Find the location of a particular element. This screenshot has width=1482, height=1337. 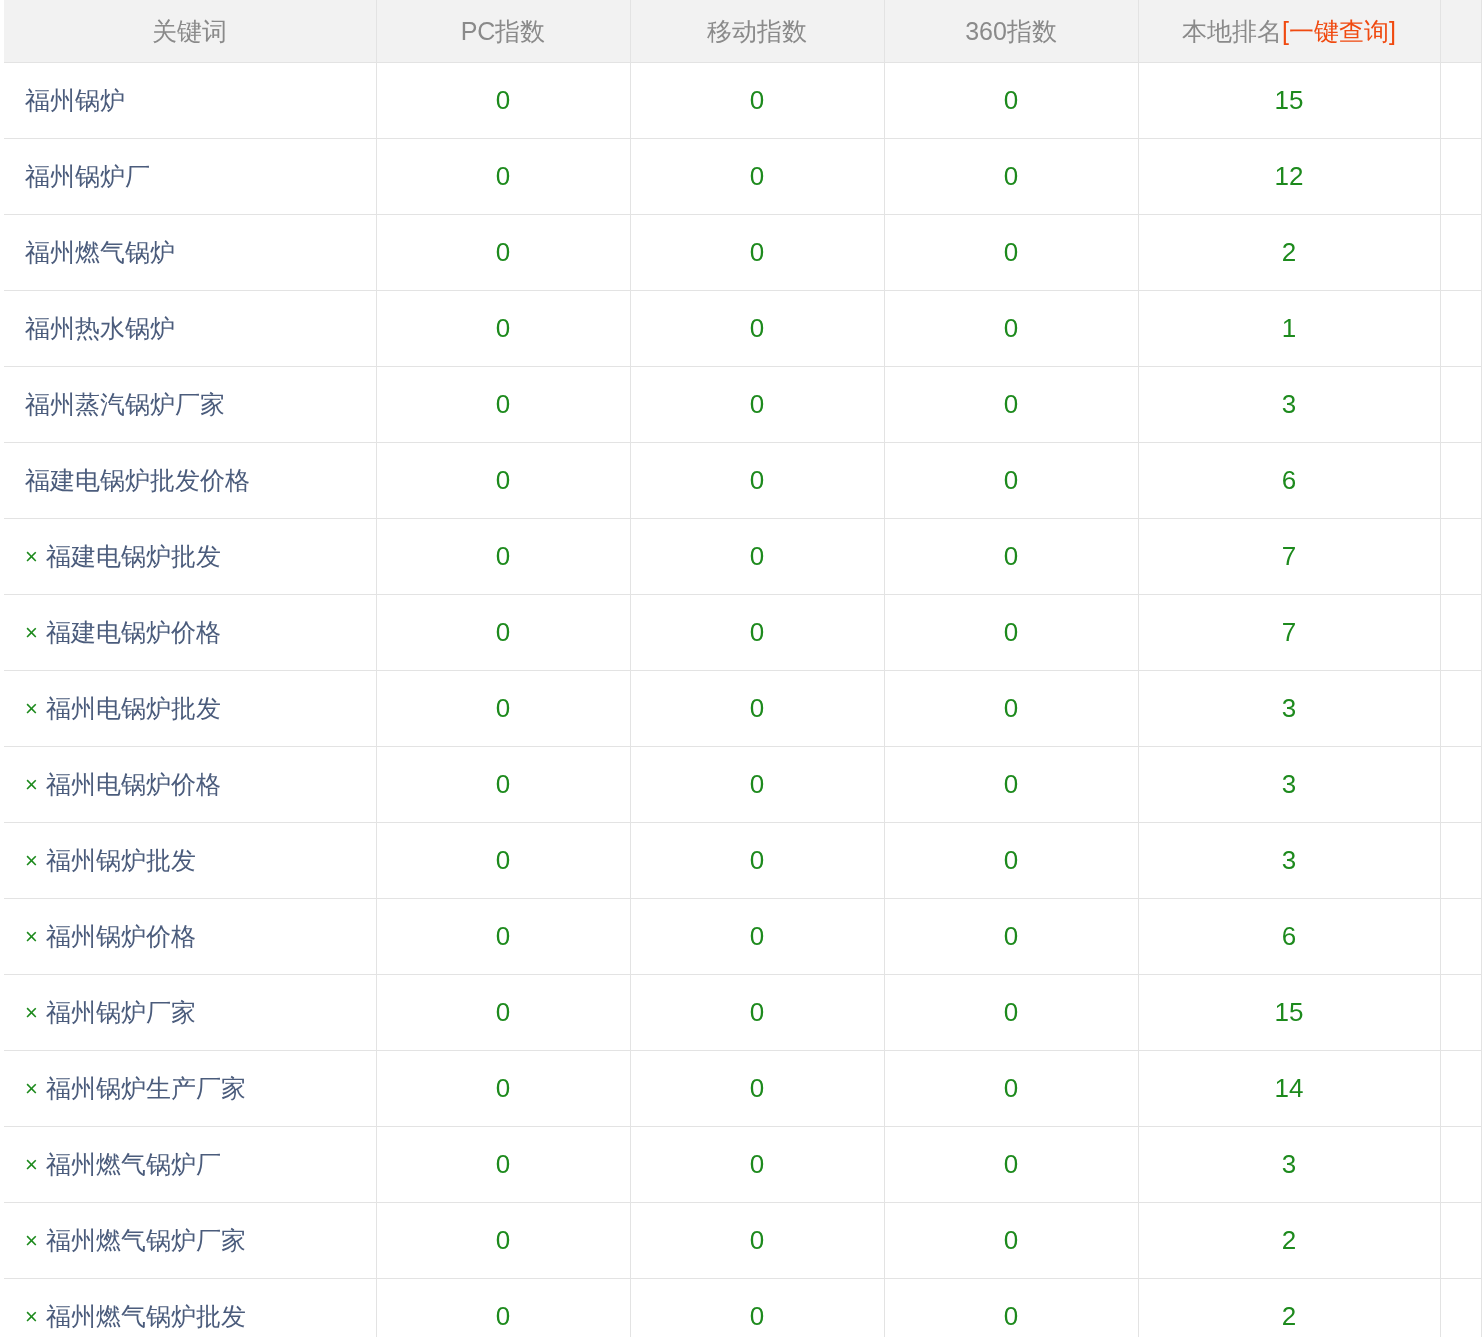

index-value: 1 is located at coordinates (1289, 328).